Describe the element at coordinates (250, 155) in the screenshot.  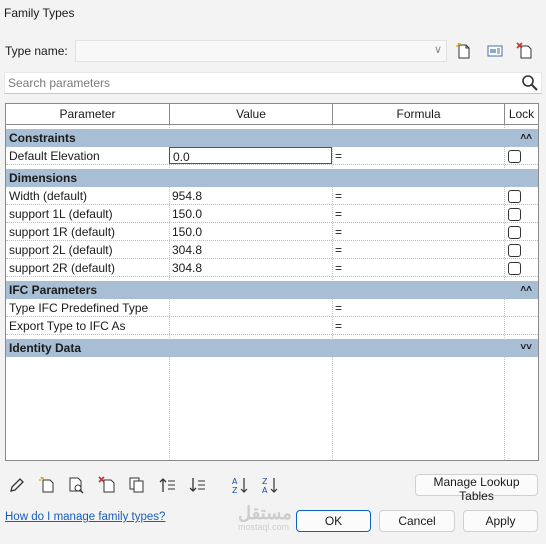
I see `value-field: 0.0` at that location.